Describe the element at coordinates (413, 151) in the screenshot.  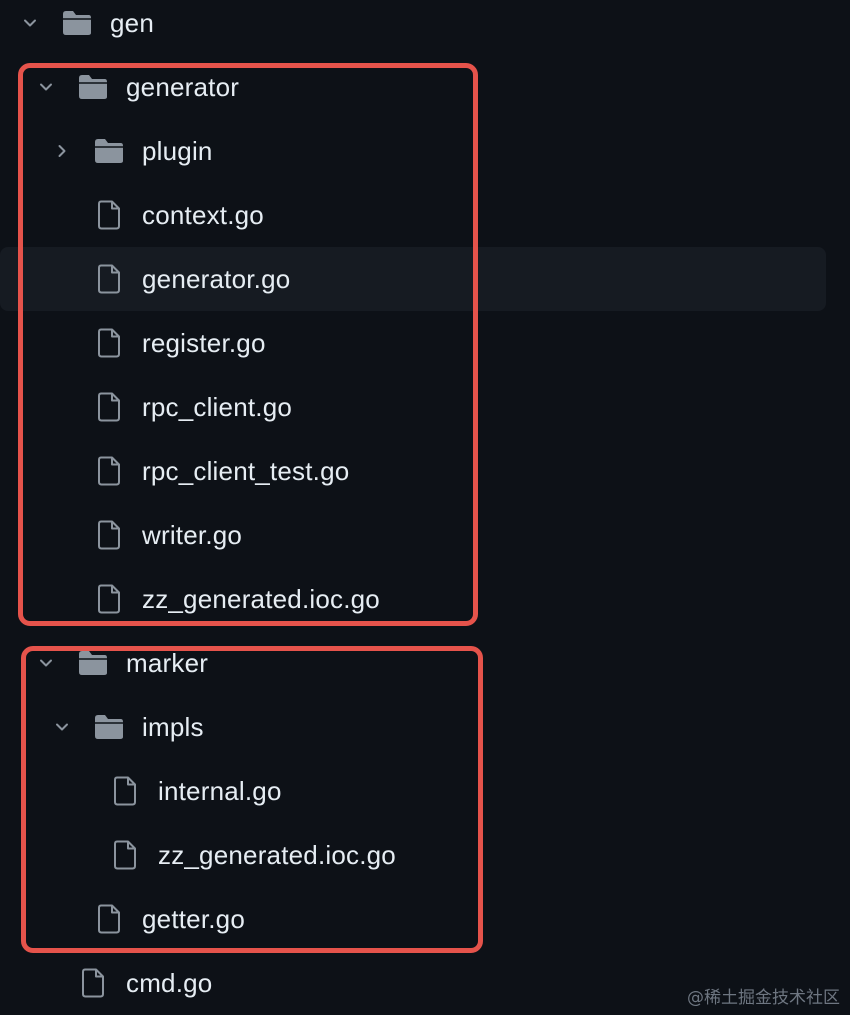
I see `tree-folder-row: plugin` at that location.